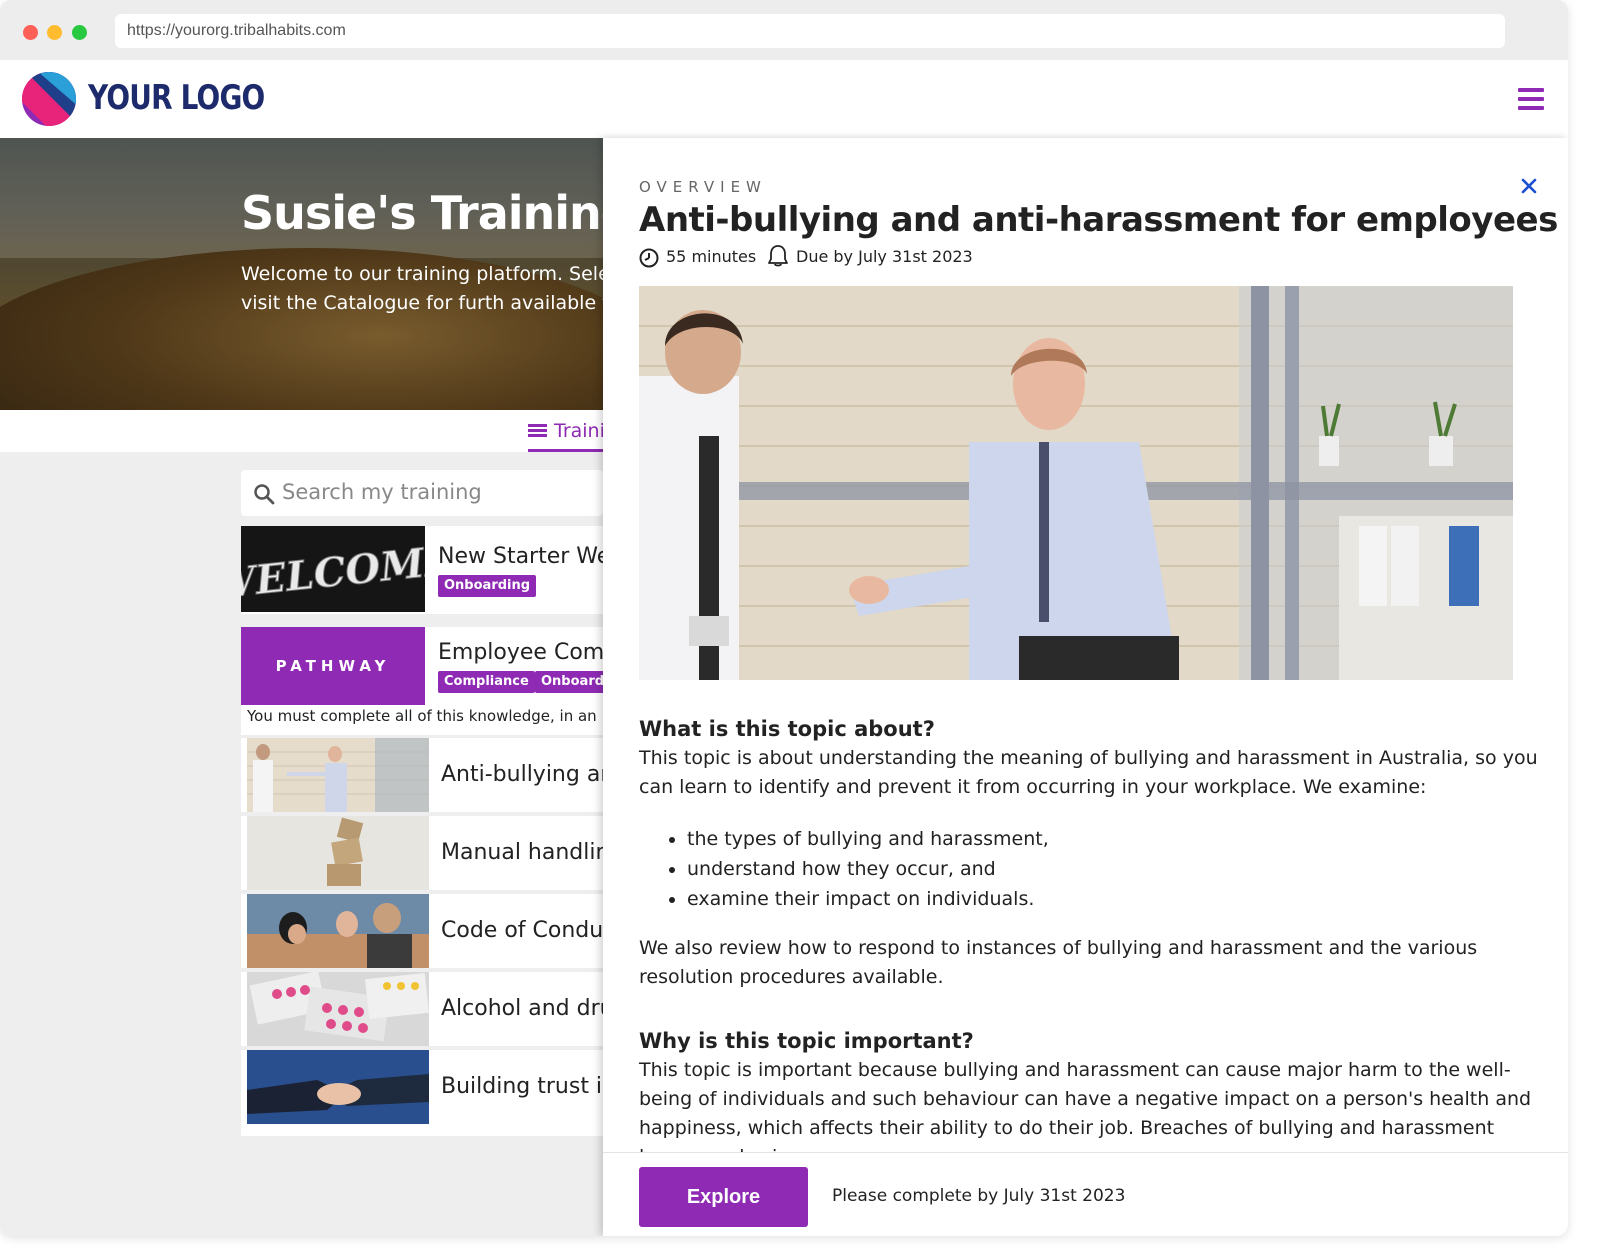 This screenshot has width=1600, height=1260. What do you see at coordinates (1113, 839) in the screenshot?
I see `bullet-item: the types of bullying and harassment,` at bounding box center [1113, 839].